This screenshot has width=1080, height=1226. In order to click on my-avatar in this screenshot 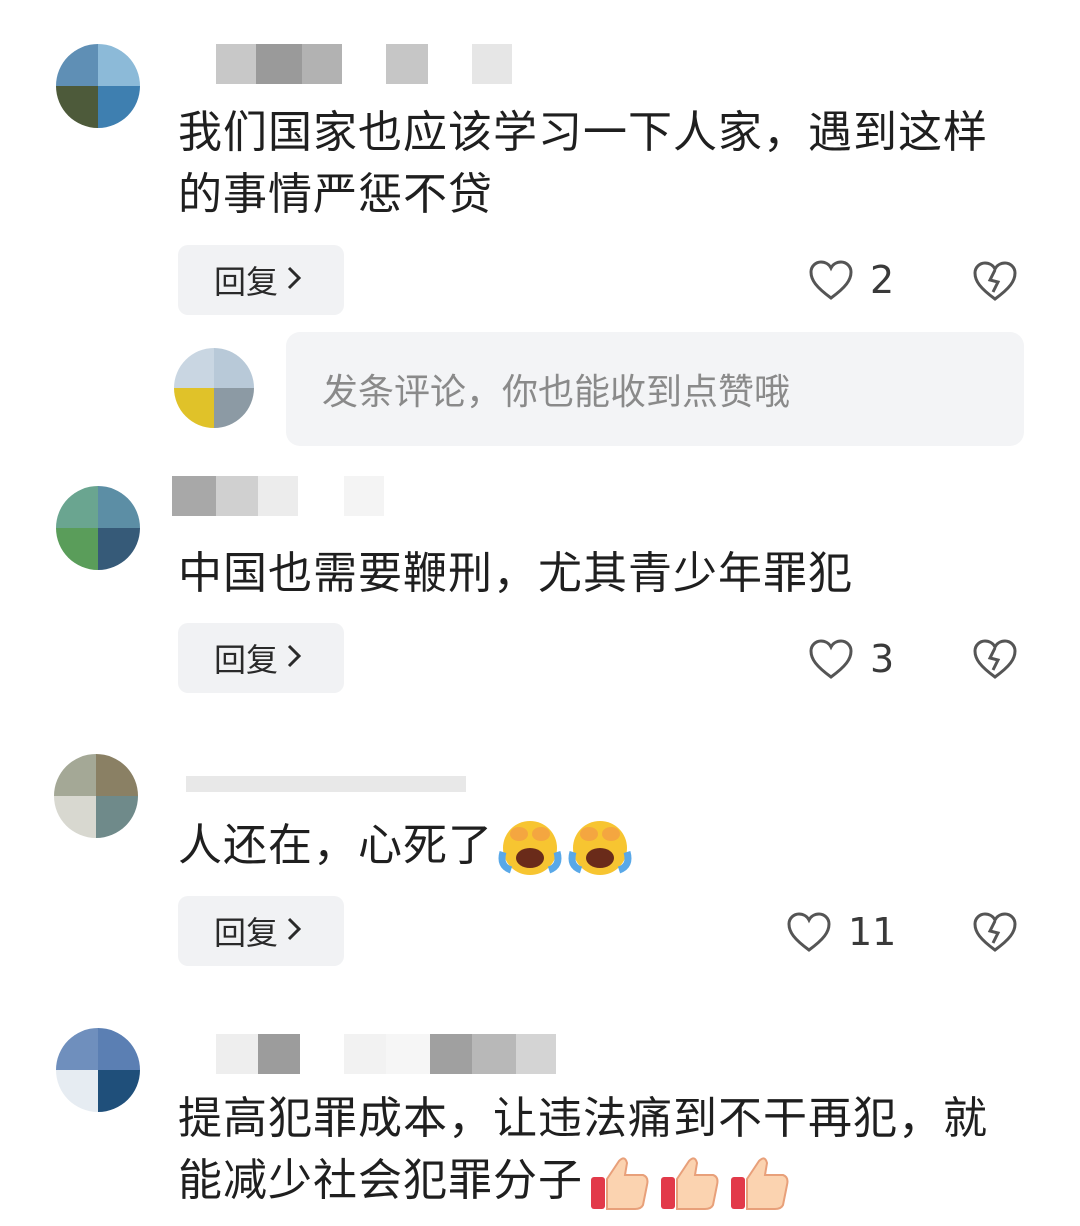, I will do `click(214, 388)`.